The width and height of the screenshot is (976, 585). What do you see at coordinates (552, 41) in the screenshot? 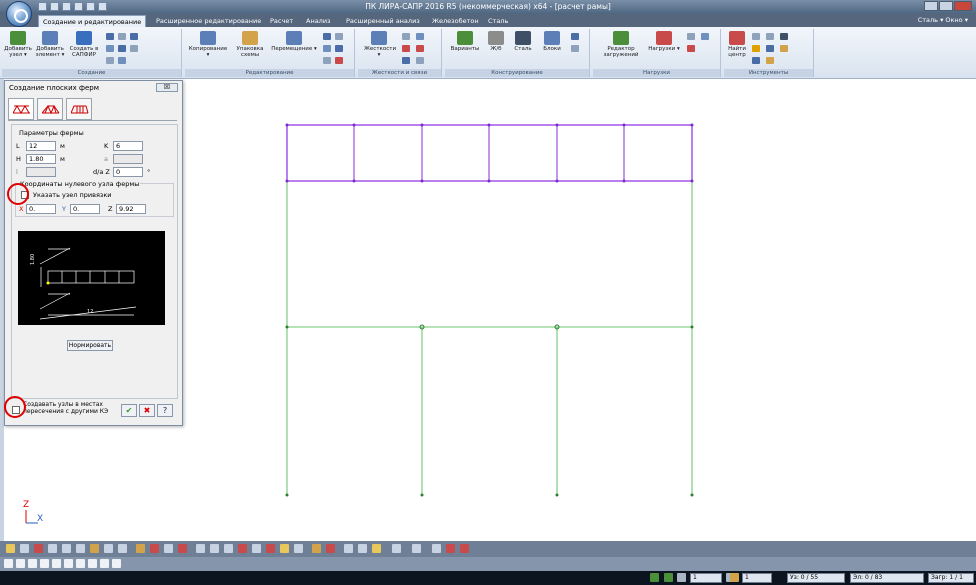
I see `blocks-button: Блоки` at bounding box center [552, 41].